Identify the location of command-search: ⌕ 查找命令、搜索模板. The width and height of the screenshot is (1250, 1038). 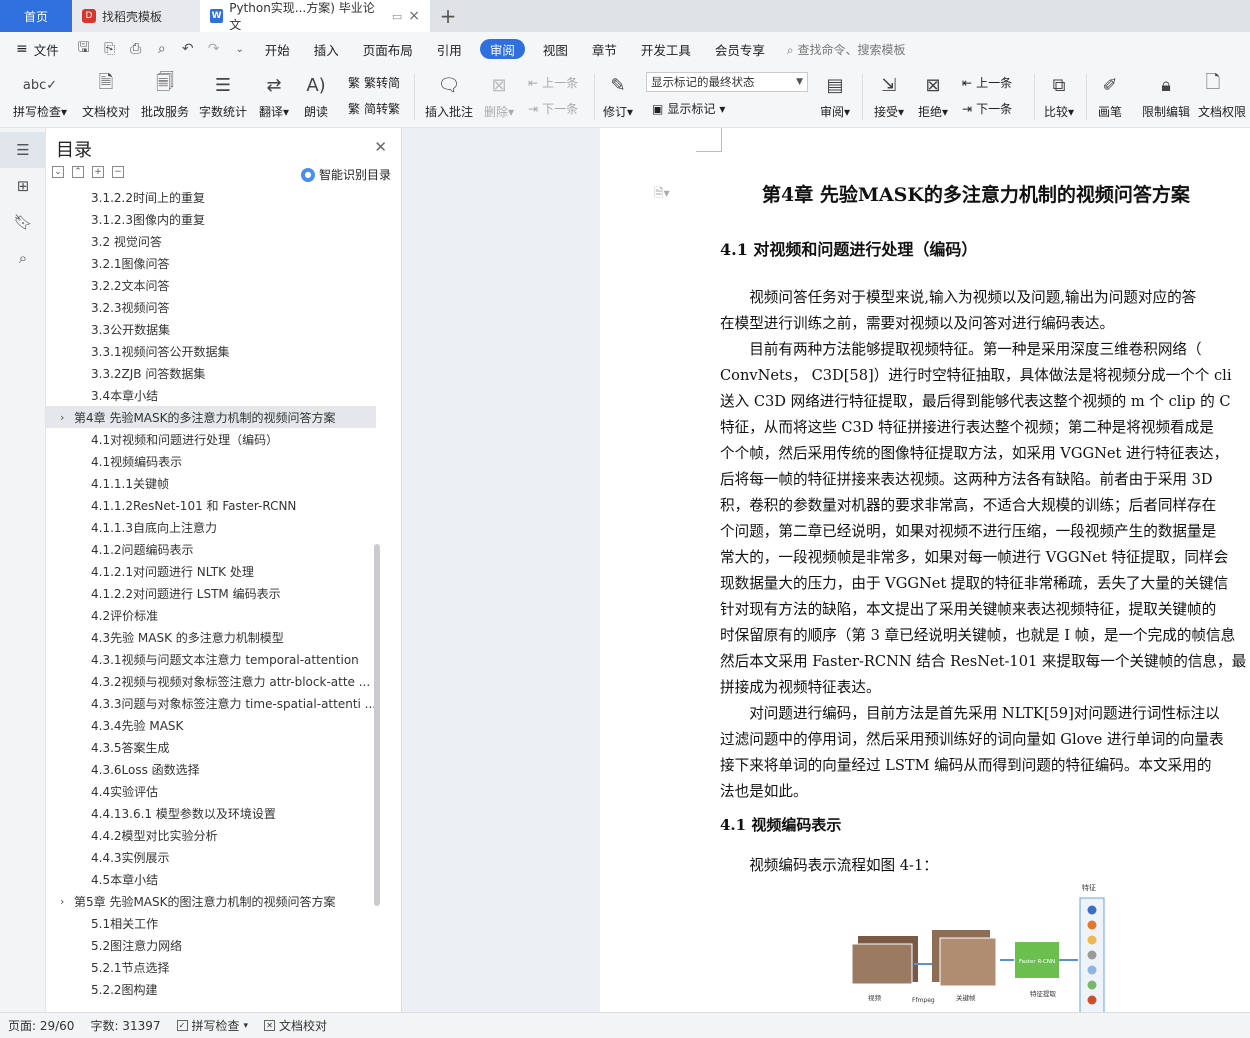
(846, 49).